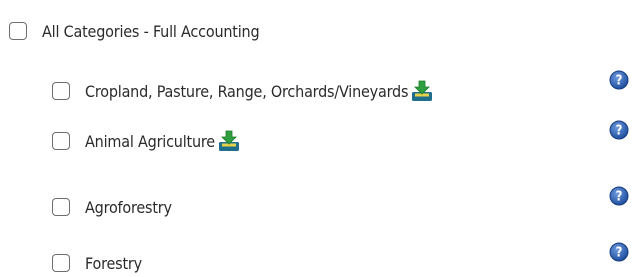 Image resolution: width=636 pixels, height=277 pixels. Describe the element at coordinates (61, 91) in the screenshot. I see `checkbox-cropland` at that location.